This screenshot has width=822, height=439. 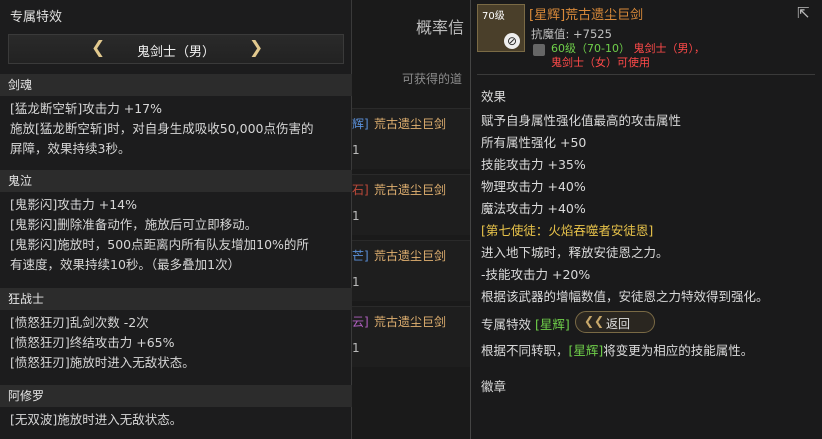 What do you see at coordinates (625, 296) in the screenshot?
I see `effect-line: 根据该武器的增幅数值，安徒恩之力特效得到强化。` at bounding box center [625, 296].